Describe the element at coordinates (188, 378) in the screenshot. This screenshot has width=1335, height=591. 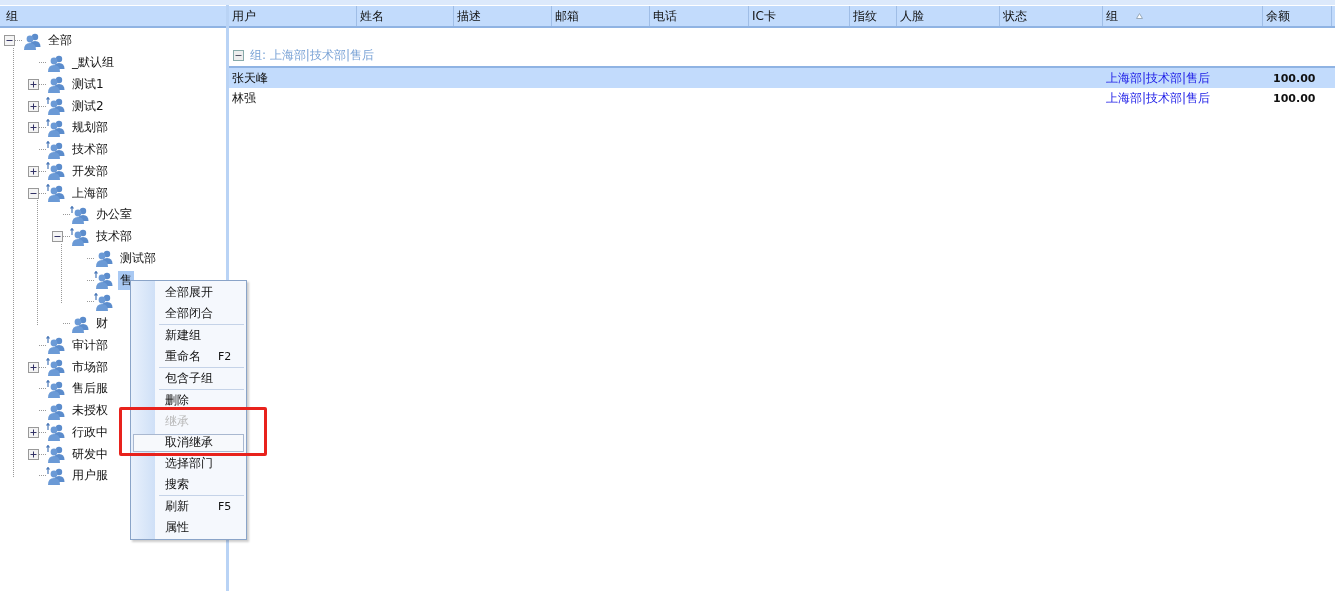
I see `menu-item: 包含子组` at that location.